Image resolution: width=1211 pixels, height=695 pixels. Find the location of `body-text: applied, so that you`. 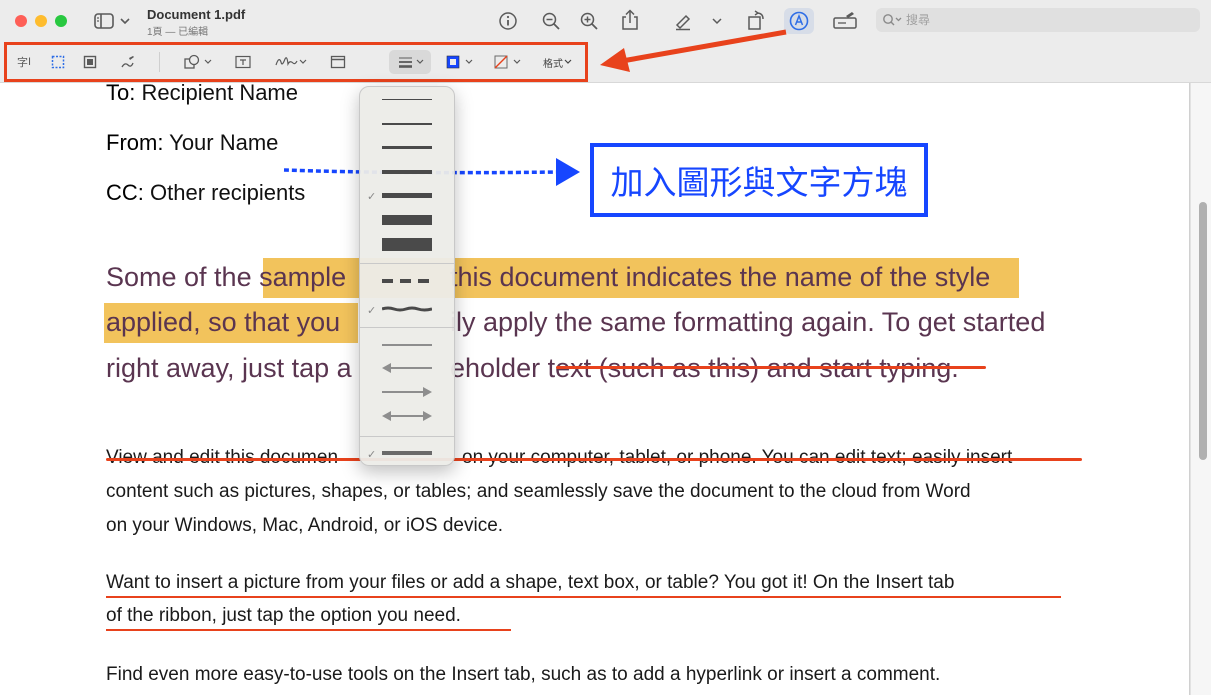

body-text: applied, so that you is located at coordinates (223, 322).